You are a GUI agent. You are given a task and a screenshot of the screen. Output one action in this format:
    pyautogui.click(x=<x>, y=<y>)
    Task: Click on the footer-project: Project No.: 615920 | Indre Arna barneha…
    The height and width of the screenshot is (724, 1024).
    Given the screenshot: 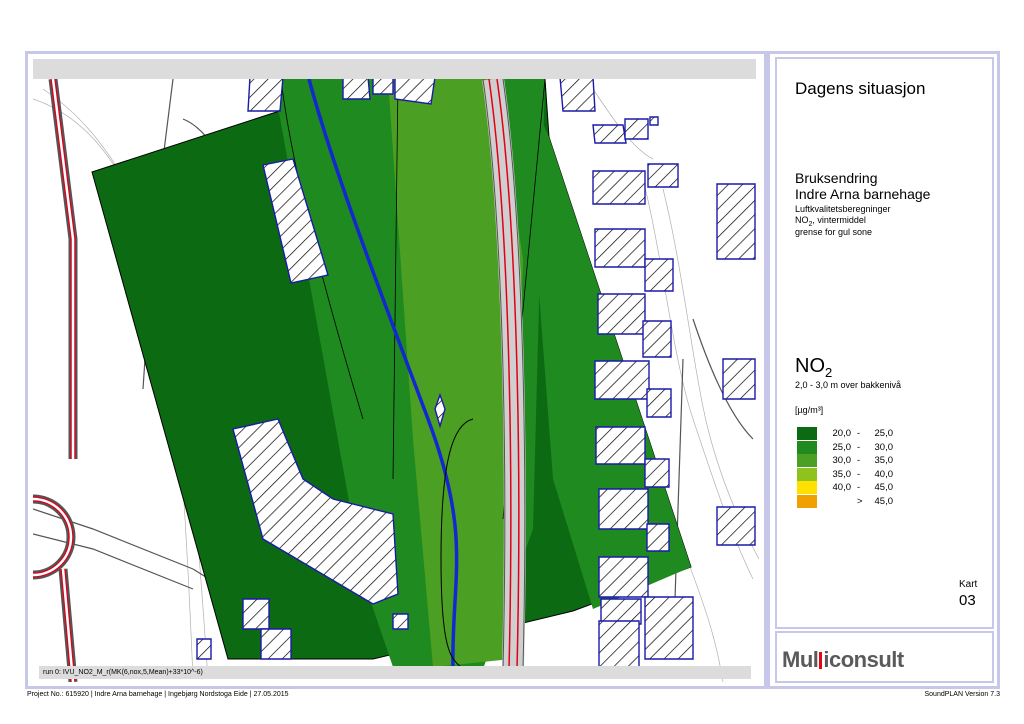 What is the action you would take?
    pyautogui.click(x=158, y=694)
    